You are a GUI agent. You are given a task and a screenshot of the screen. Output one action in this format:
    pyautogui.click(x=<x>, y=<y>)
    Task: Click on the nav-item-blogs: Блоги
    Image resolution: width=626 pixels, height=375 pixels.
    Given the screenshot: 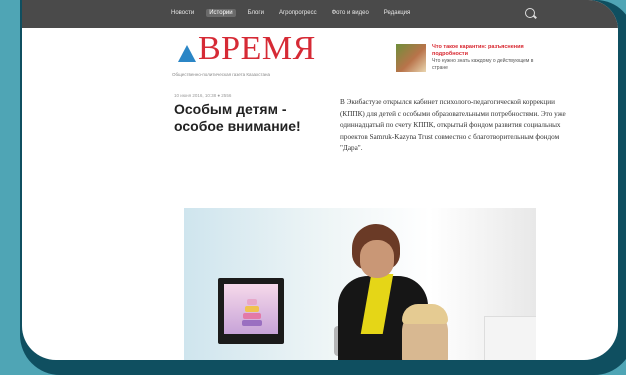 What is the action you would take?
    pyautogui.click(x=256, y=13)
    